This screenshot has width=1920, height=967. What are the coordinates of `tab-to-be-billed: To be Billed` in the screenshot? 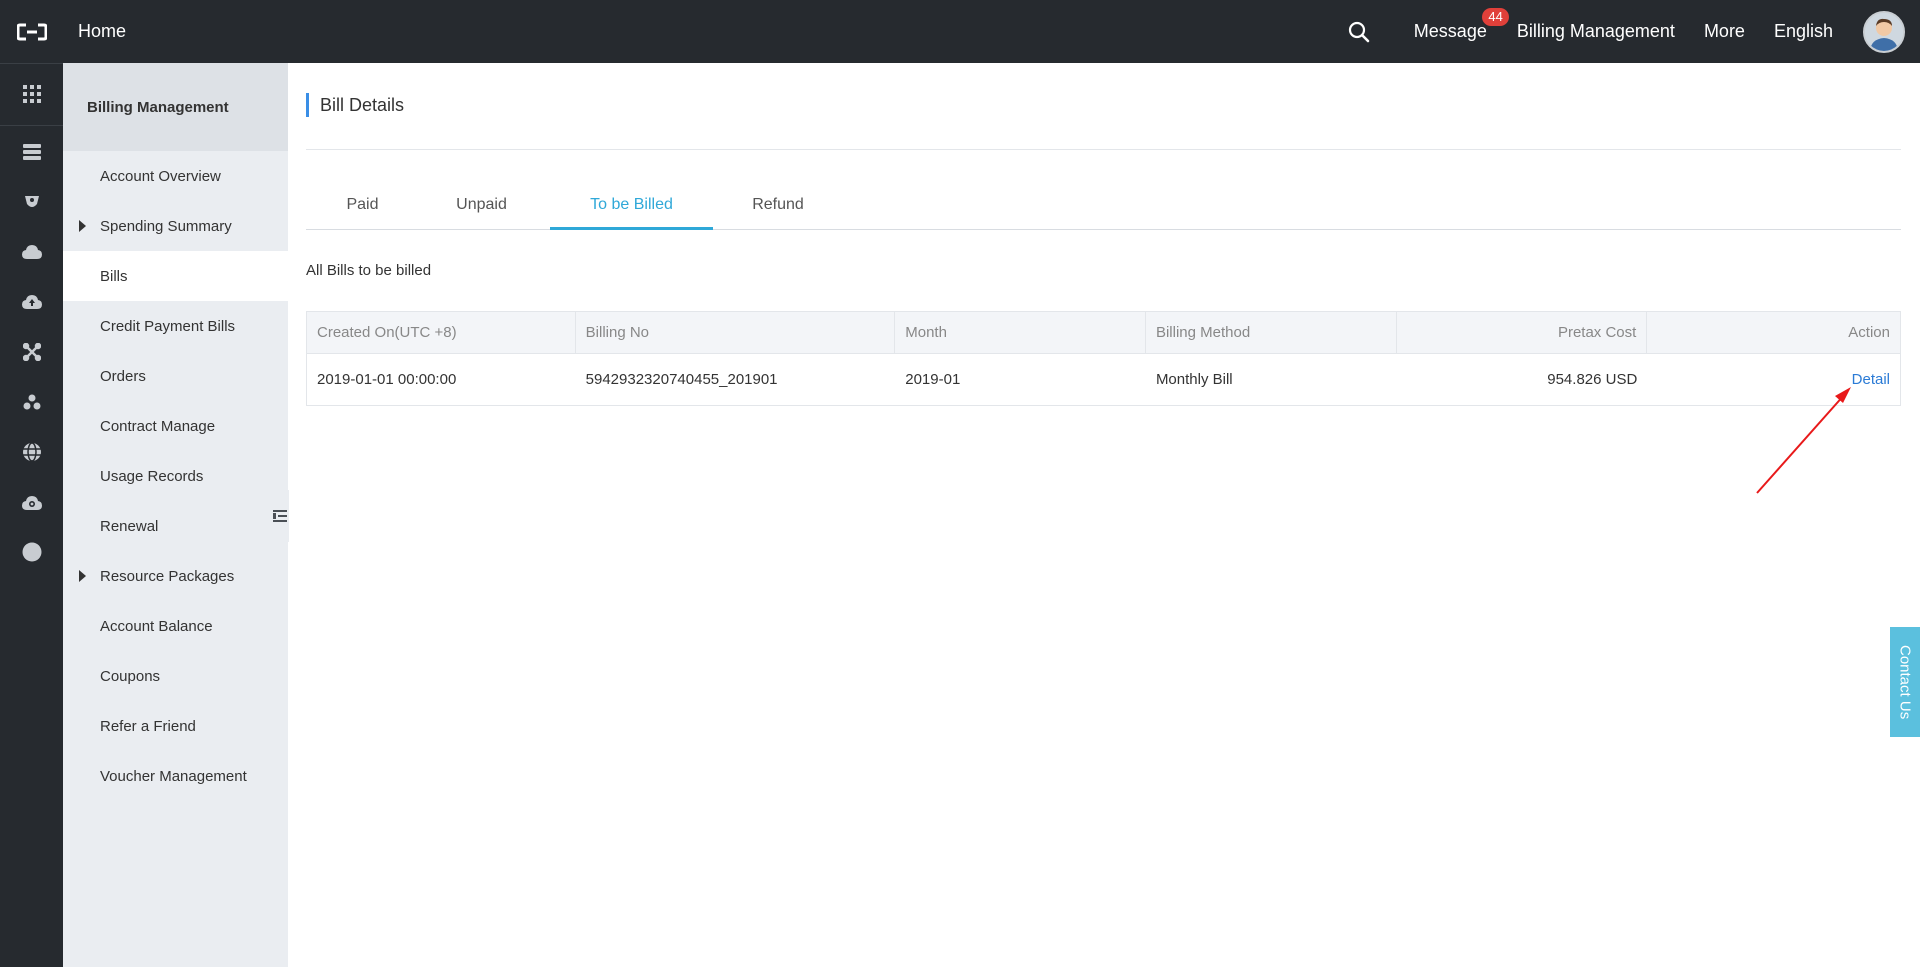 It's located at (631, 205).